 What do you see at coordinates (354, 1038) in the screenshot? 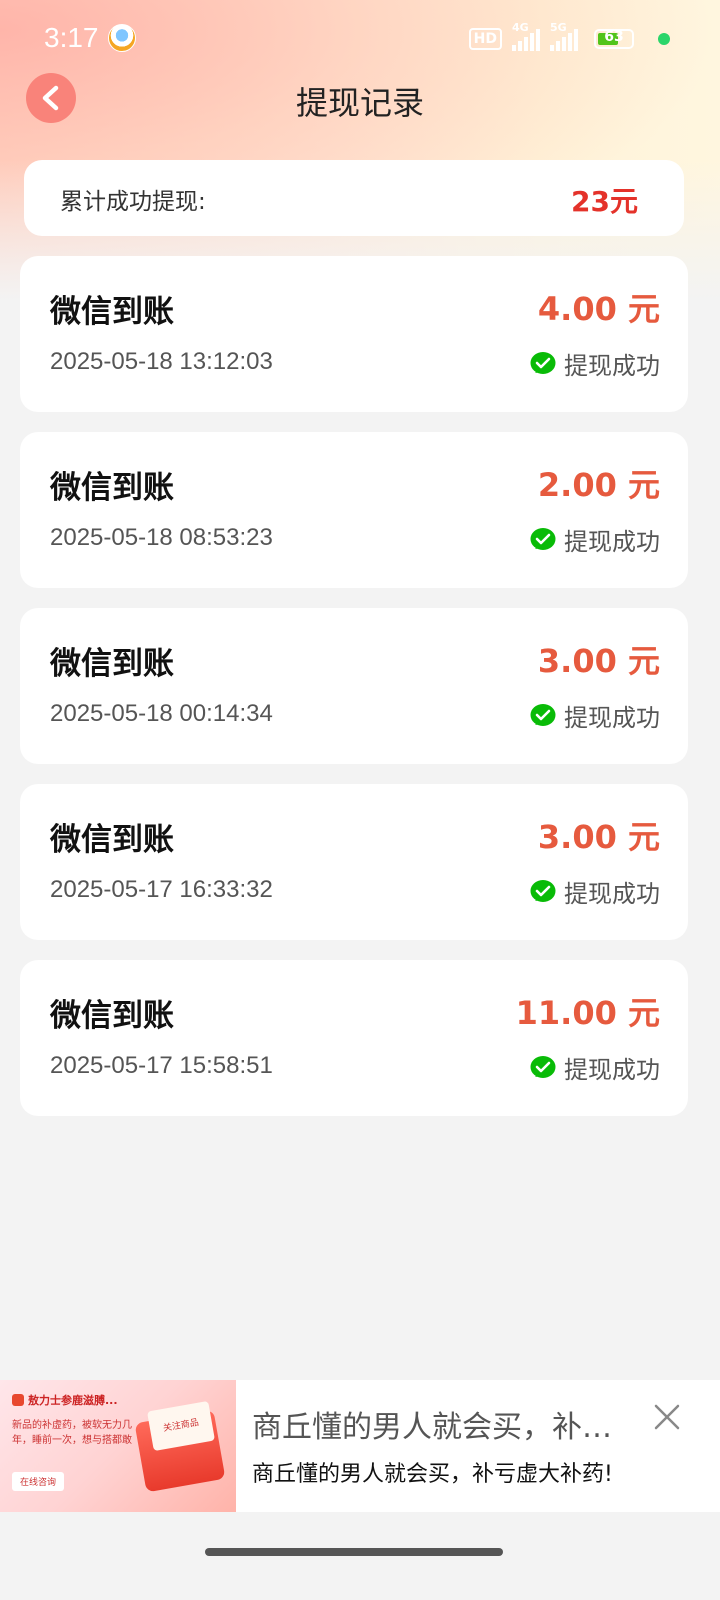
I see `withdrawal-record: 微信到账 11.00 元 2025-05-17 15:58:51 提现成功` at bounding box center [354, 1038].